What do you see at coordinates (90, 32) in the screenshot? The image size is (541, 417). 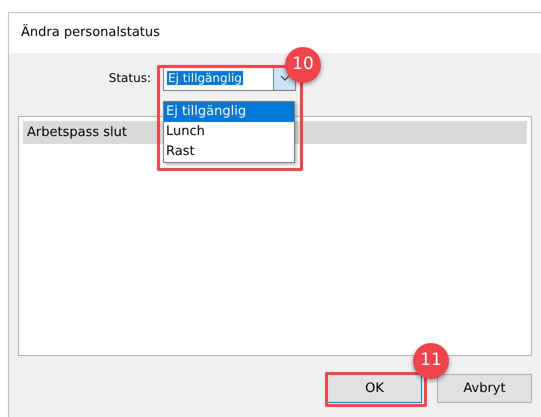 I see `window-title: Ändra personalstatus` at bounding box center [90, 32].